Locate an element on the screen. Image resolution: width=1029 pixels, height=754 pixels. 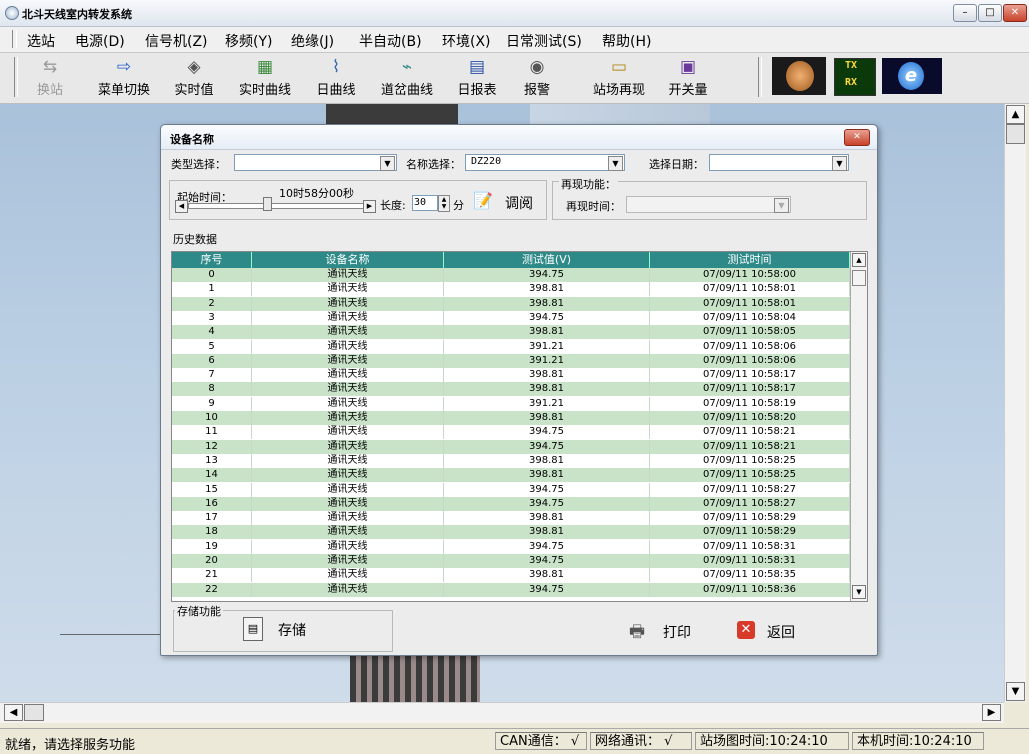
cell-value: 394.75 is located at coordinates (547, 546).